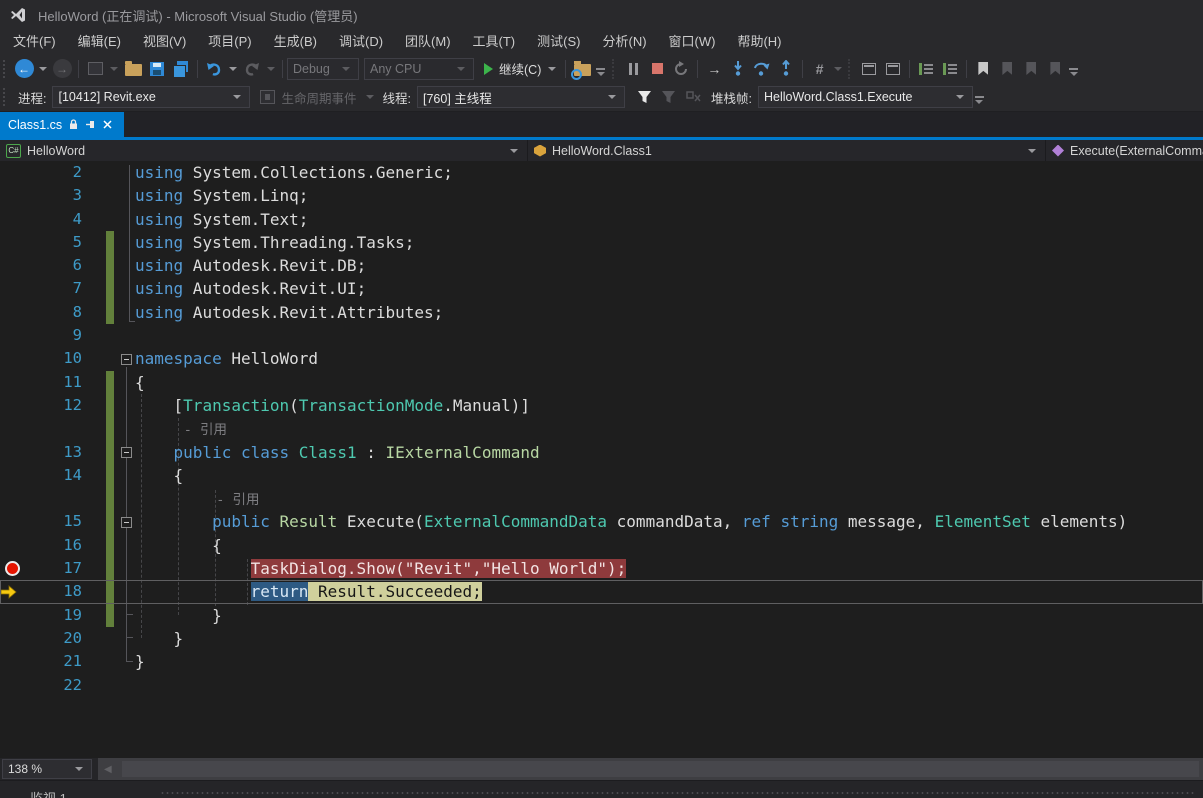  Describe the element at coordinates (419, 68) in the screenshot. I see `solution-platform-combobox: Any CPU` at that location.